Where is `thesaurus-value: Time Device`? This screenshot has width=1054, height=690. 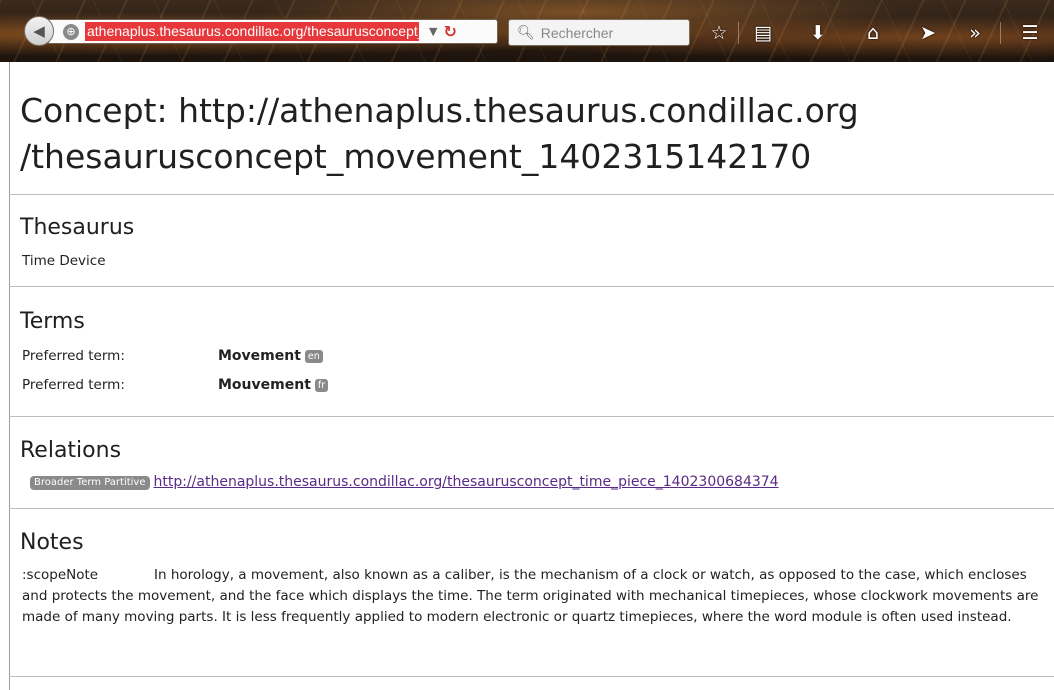 thesaurus-value: Time Device is located at coordinates (64, 261).